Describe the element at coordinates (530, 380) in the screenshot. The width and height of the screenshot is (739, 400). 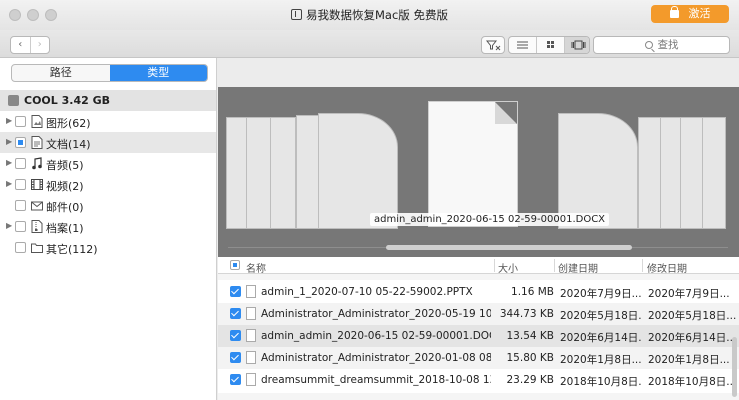
I see `file-size: 23.29 KB` at that location.